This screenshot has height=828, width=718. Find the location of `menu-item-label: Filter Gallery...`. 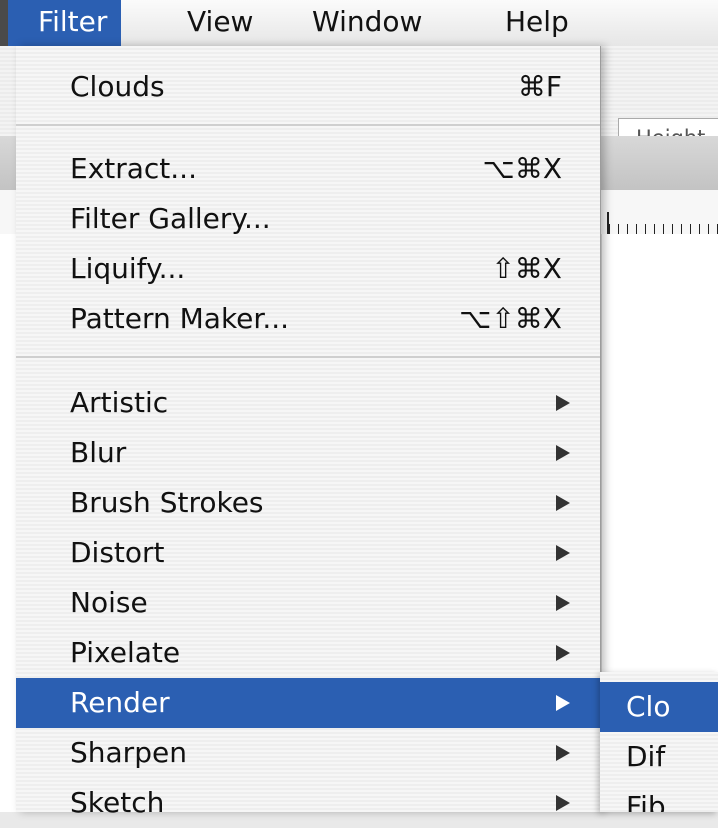

menu-item-label: Filter Gallery... is located at coordinates (170, 218).